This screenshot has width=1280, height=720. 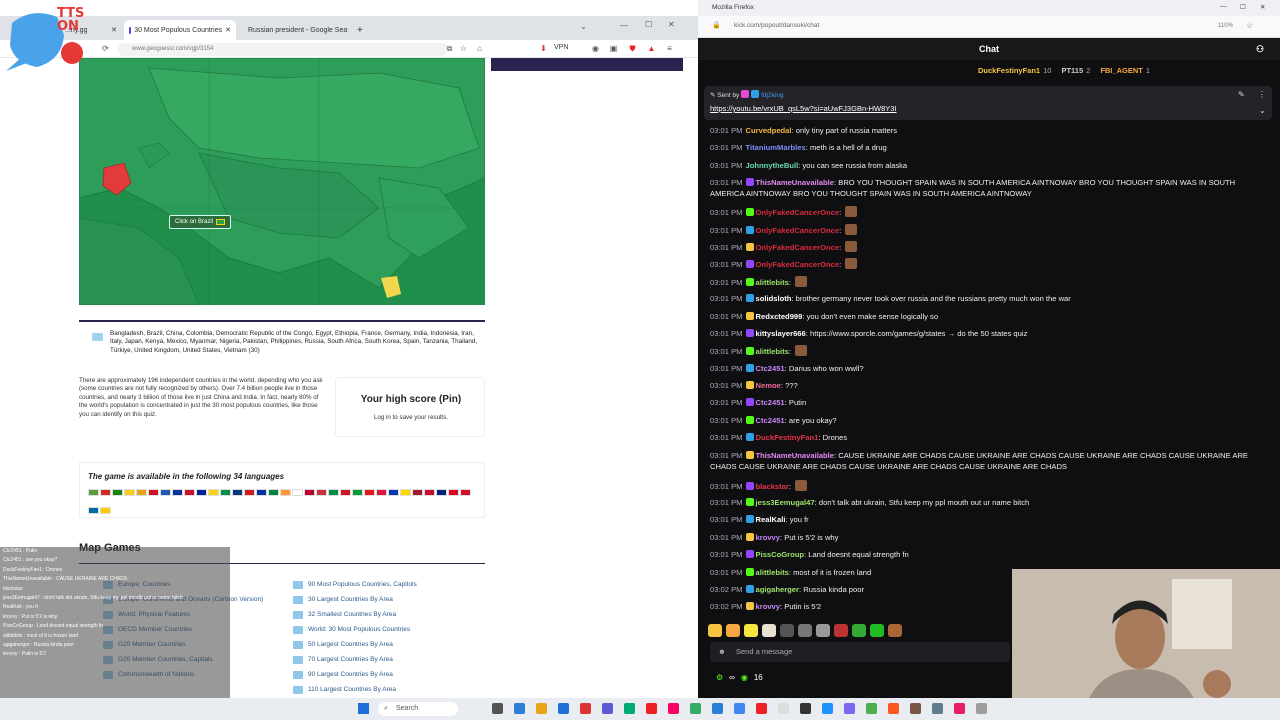 I want to click on map-game-link: World: 30 Most Populous Countries, so click(x=351, y=629).